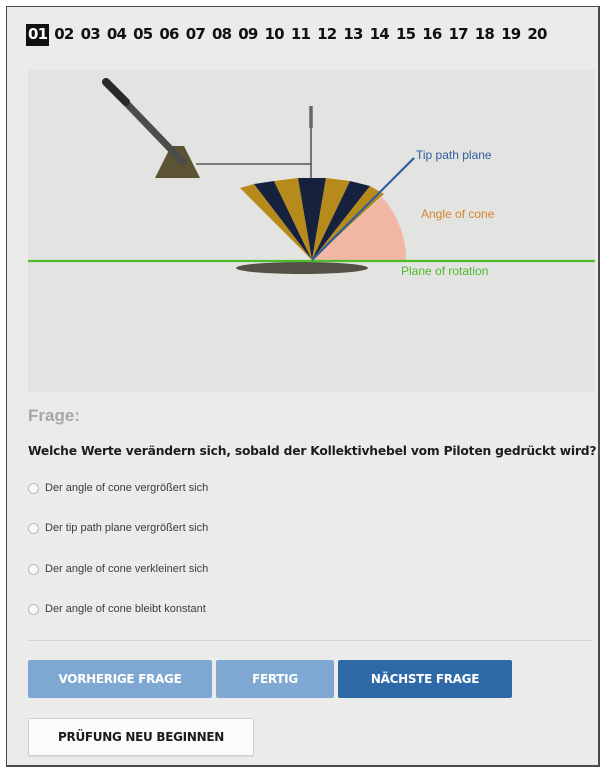 The height and width of the screenshot is (773, 608). Describe the element at coordinates (536, 35) in the screenshot. I see `question-nav-20: 20` at that location.